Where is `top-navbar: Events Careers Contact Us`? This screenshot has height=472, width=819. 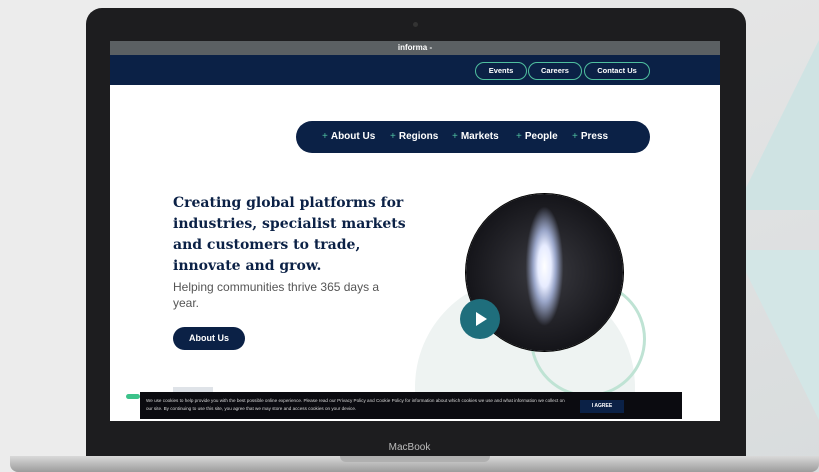 top-navbar: Events Careers Contact Us is located at coordinates (415, 70).